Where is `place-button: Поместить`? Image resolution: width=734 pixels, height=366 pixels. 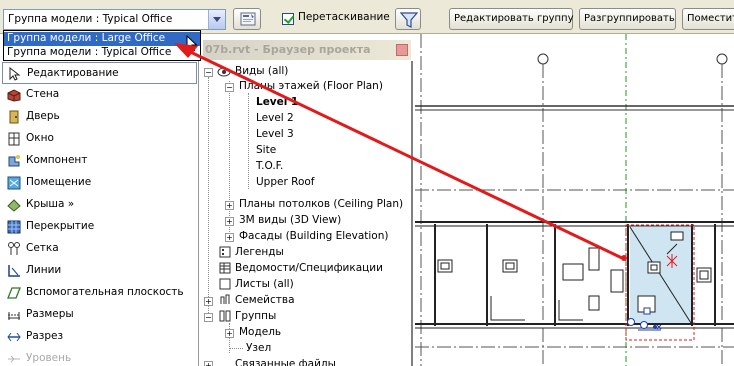
place-button: Поместить is located at coordinates (708, 19).